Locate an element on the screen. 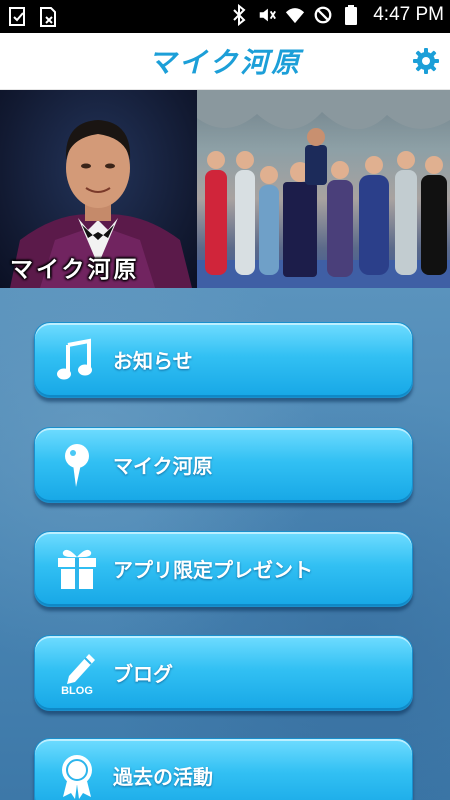  gift-icon is located at coordinates (77, 569).